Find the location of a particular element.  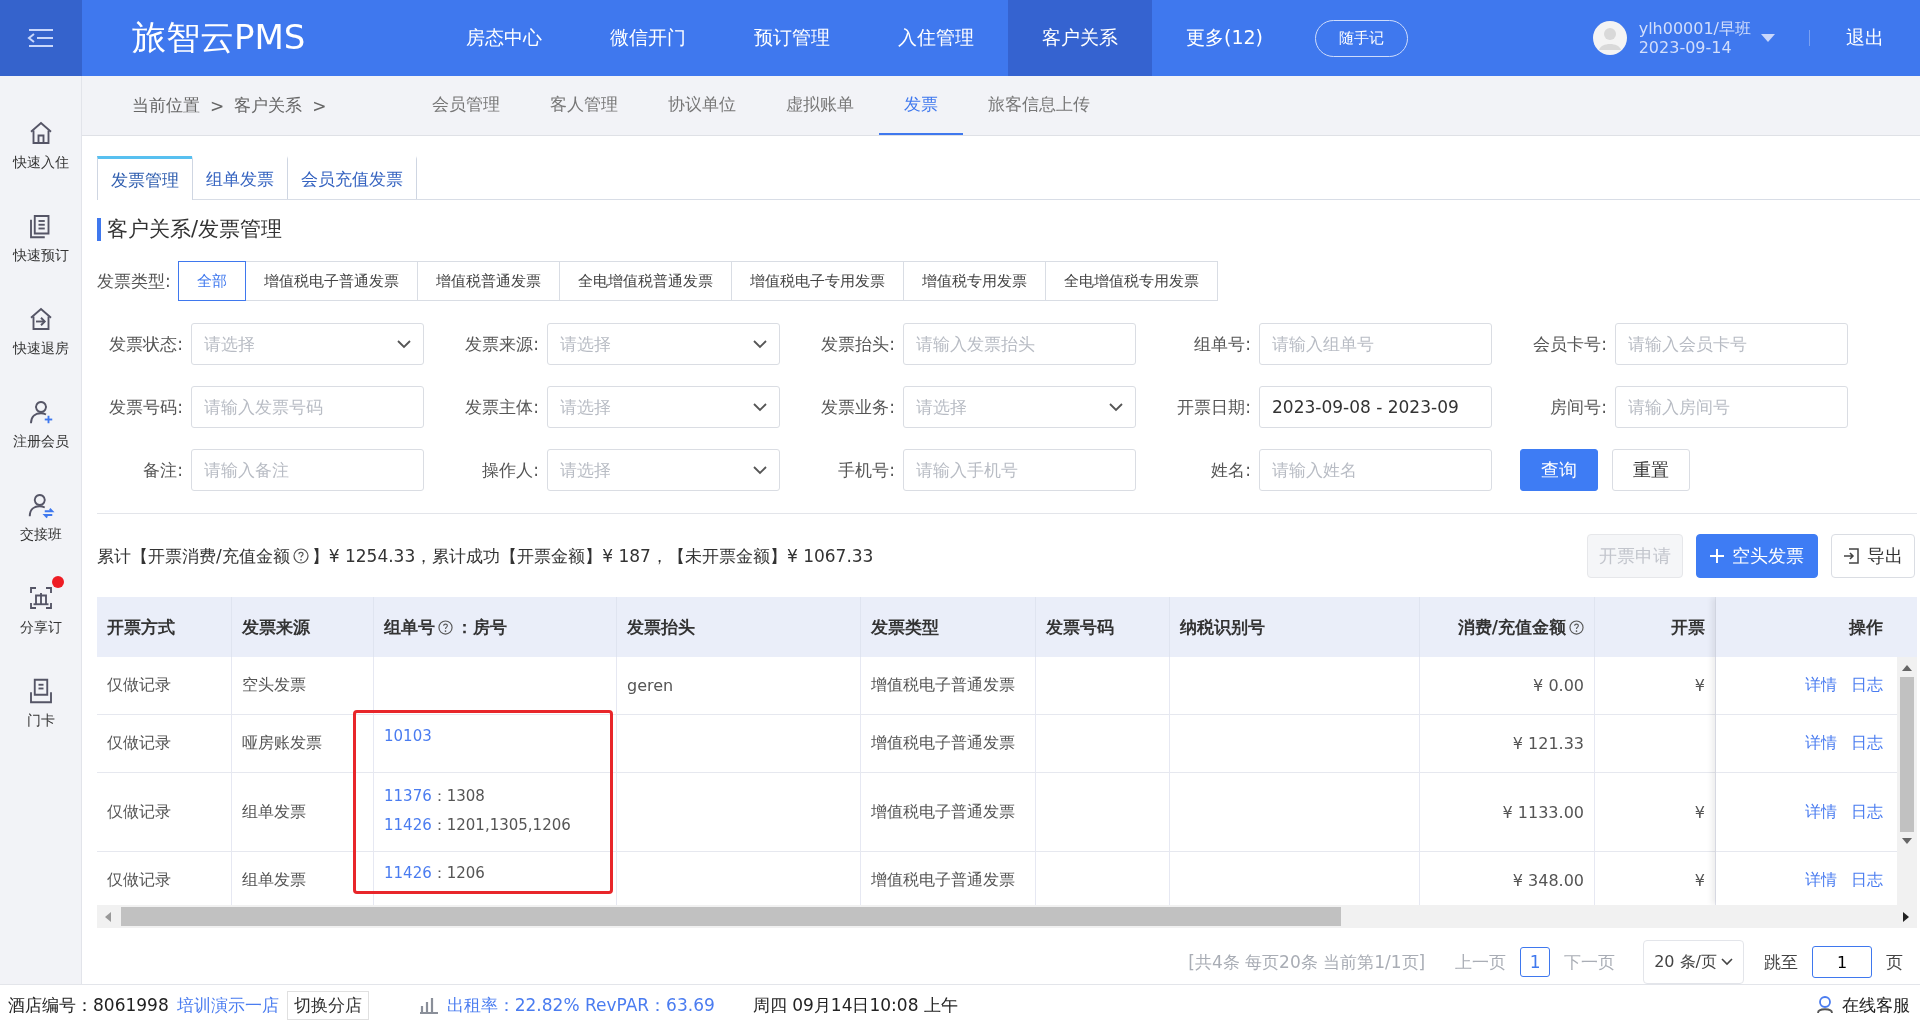

table-cell: geren is located at coordinates (650, 686).